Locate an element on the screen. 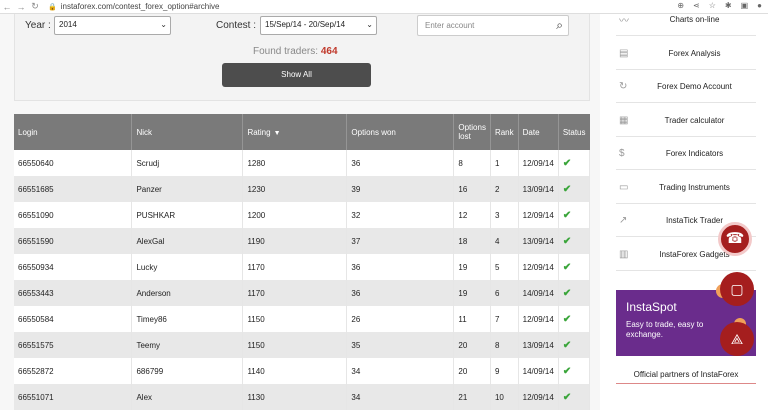  contest-value: 15/Sep/14 - 20/Sep/14 is located at coordinates (305, 24).